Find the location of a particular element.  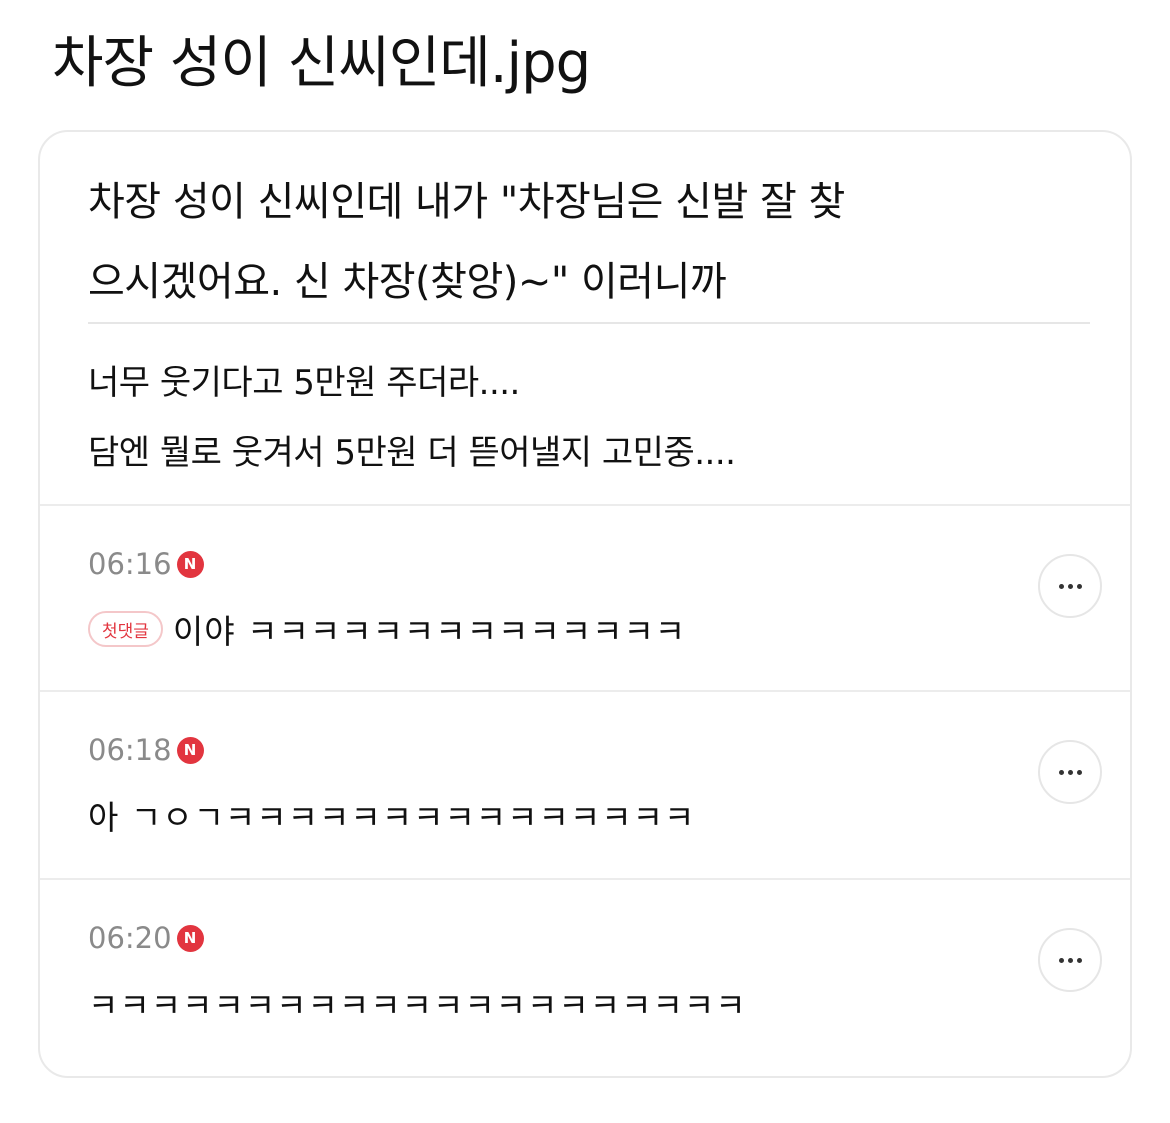

comment-content: 첫댓글 이야 ㅋㅋㅋㅋㅋㅋㅋㅋㅋㅋㅋㅋㅋㅋ is located at coordinates (387, 629).